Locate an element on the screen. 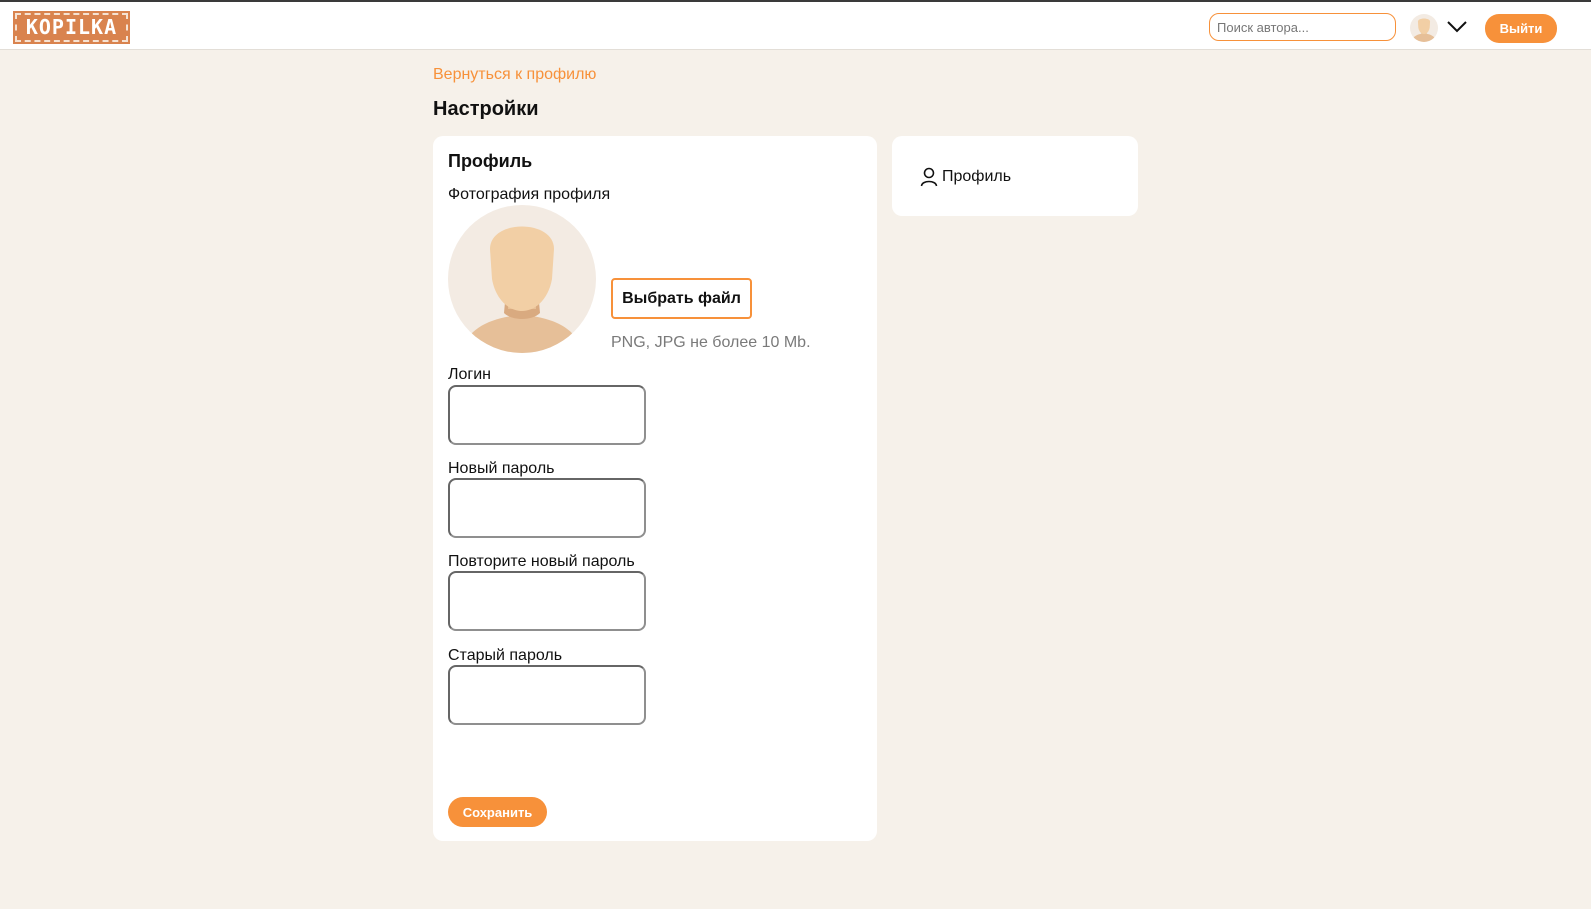 The image size is (1591, 922). new-password-label: Новый пароль is located at coordinates (501, 468).